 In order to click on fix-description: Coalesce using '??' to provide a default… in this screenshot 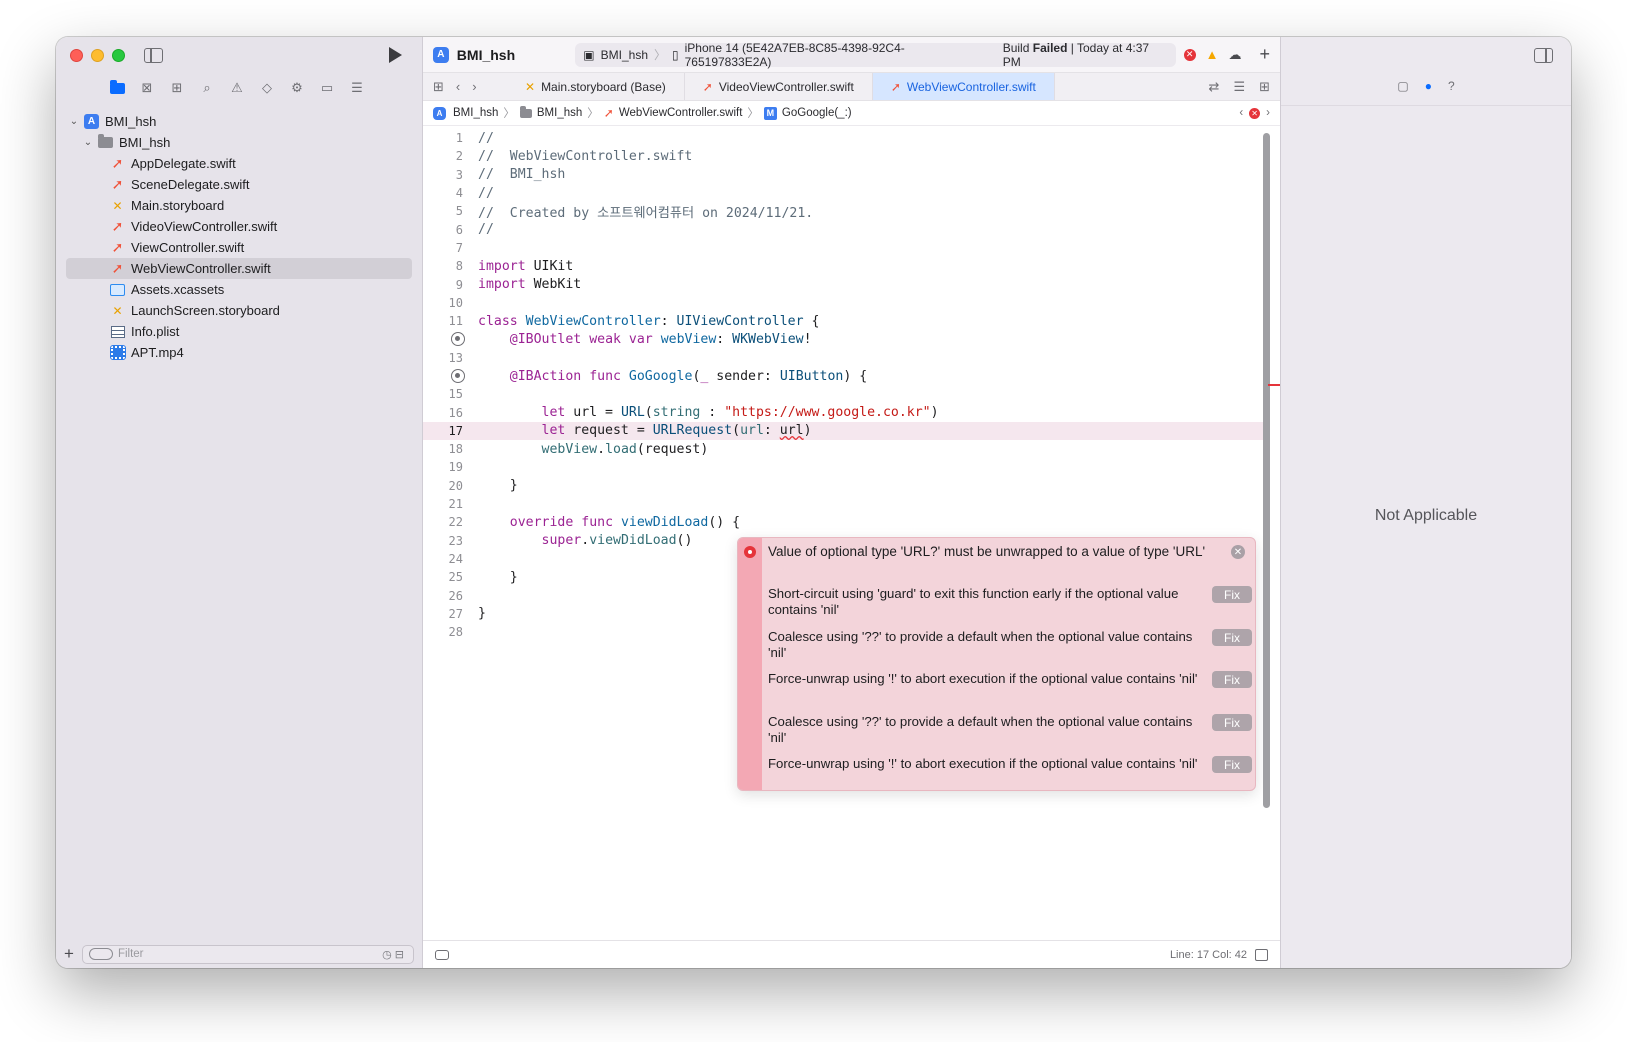, I will do `click(980, 644)`.